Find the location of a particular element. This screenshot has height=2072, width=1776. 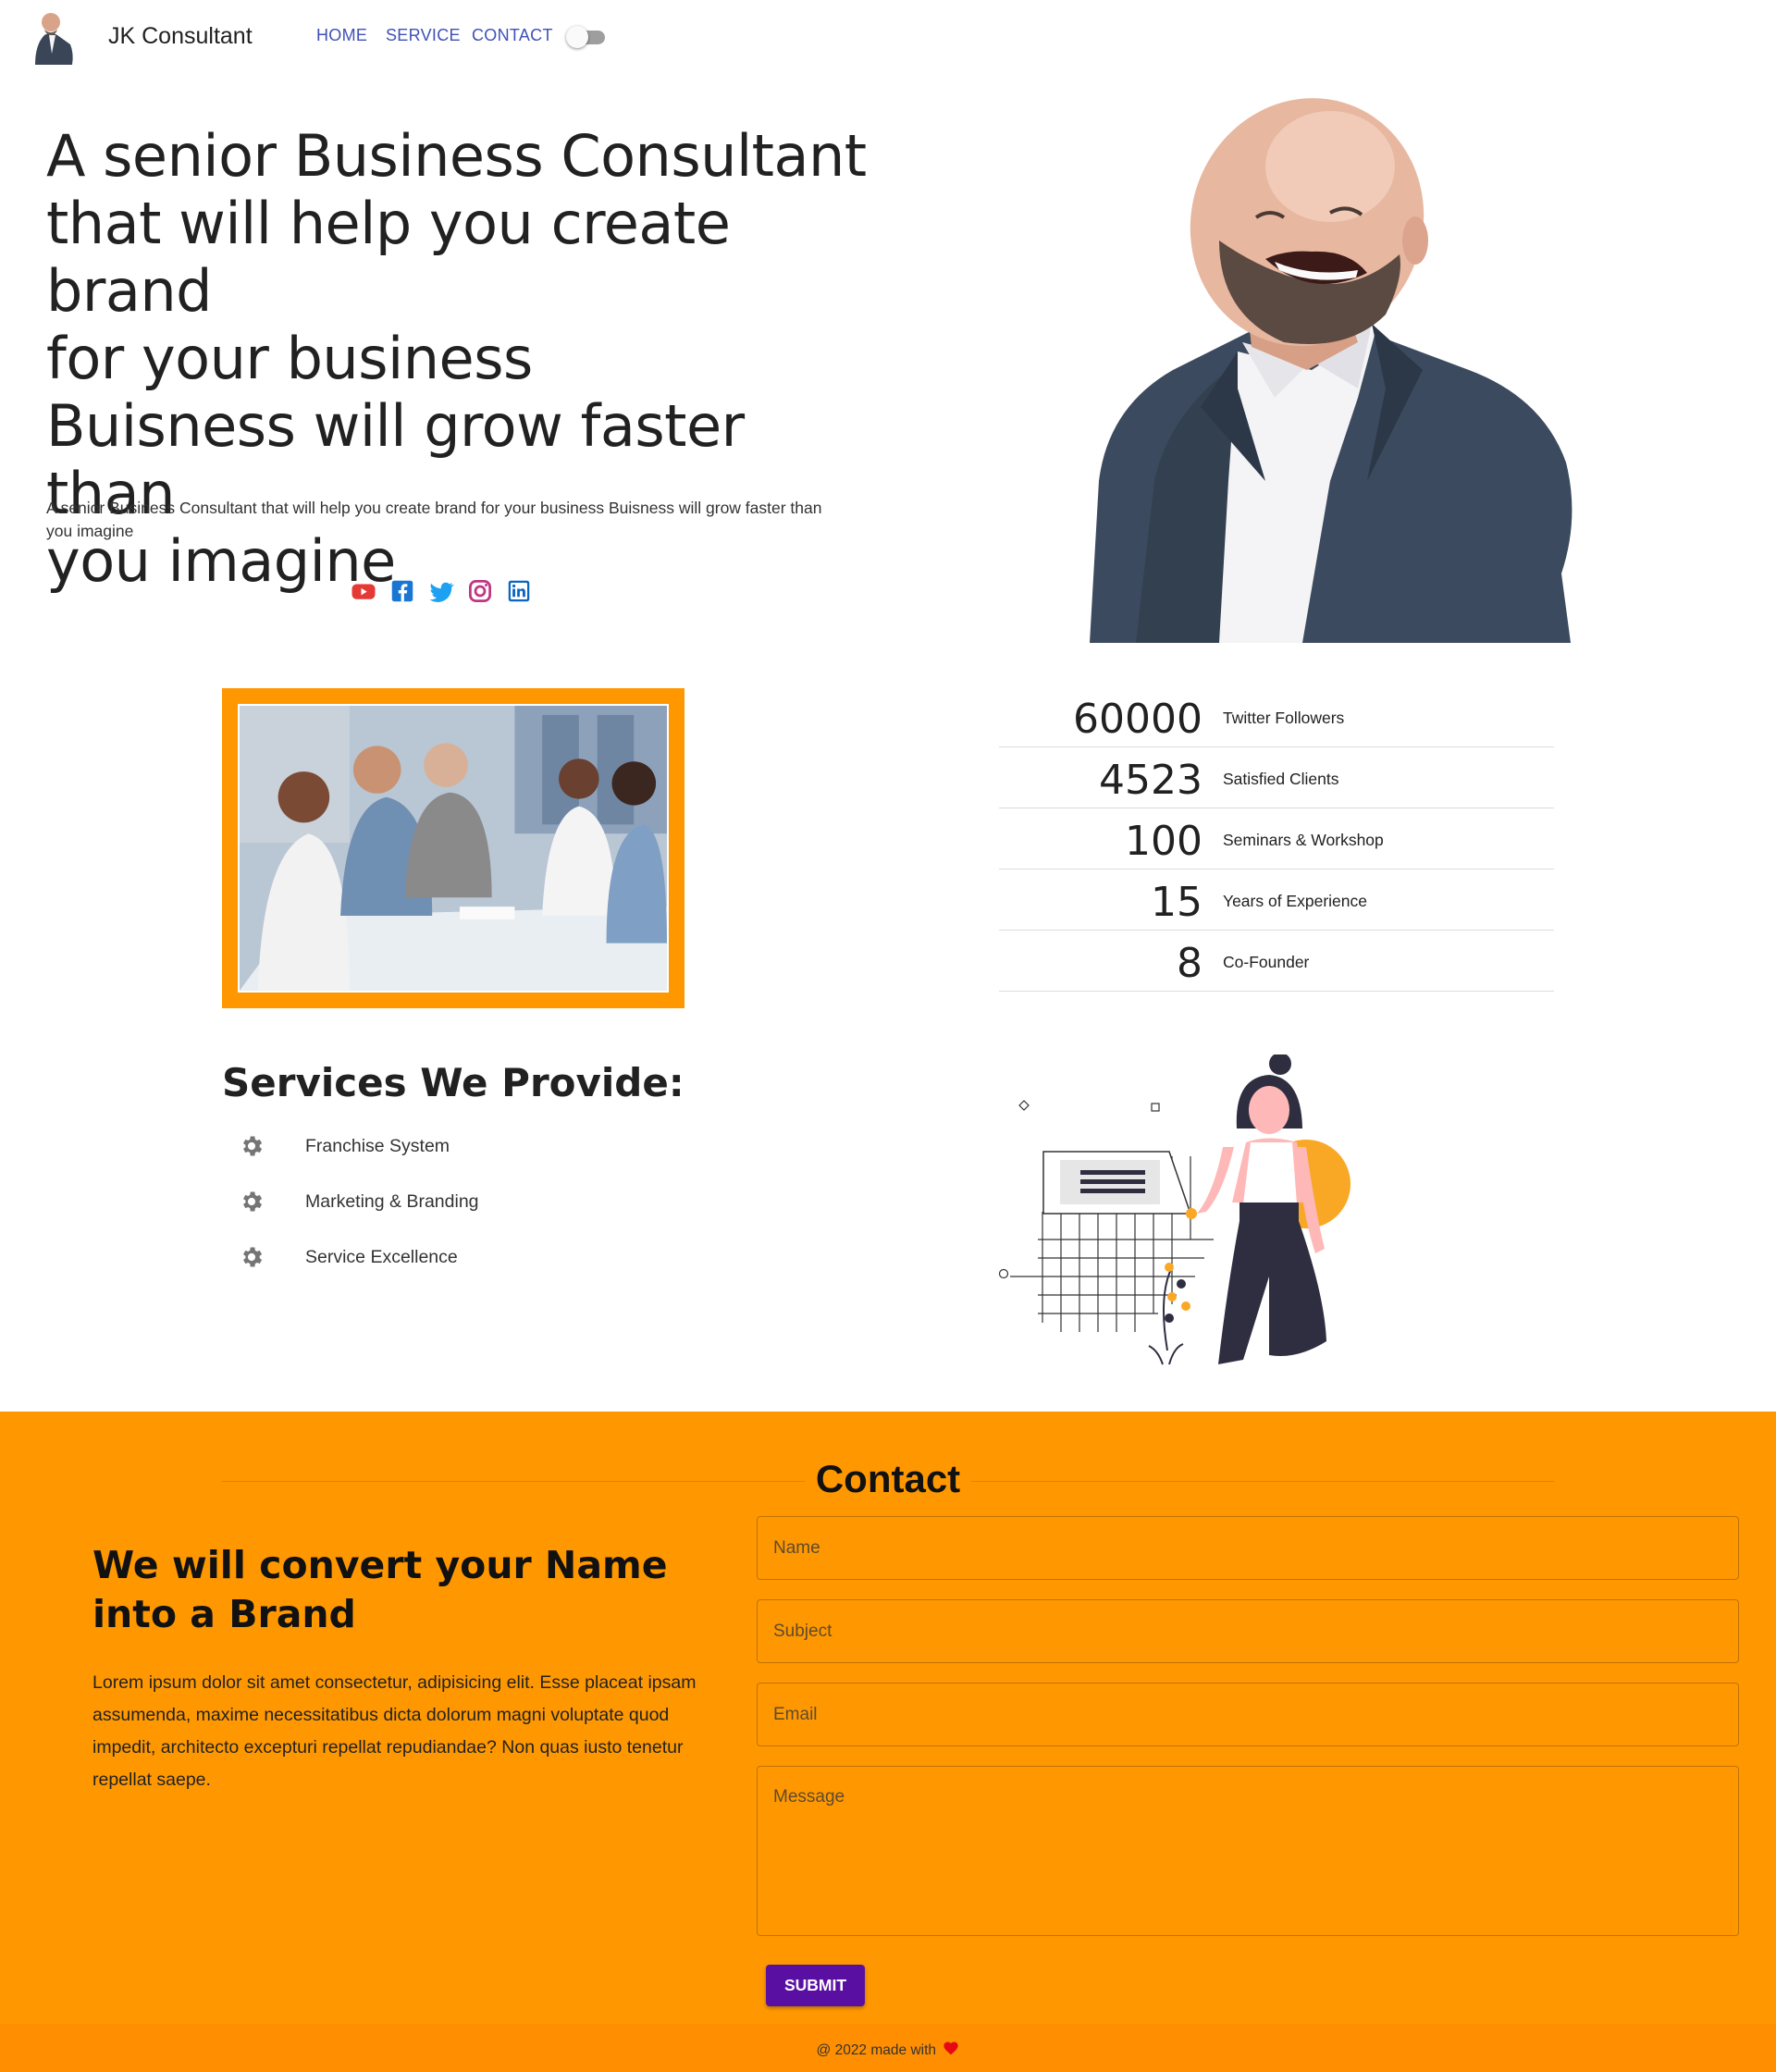

service-label: Service Excellence is located at coordinates (382, 1257).